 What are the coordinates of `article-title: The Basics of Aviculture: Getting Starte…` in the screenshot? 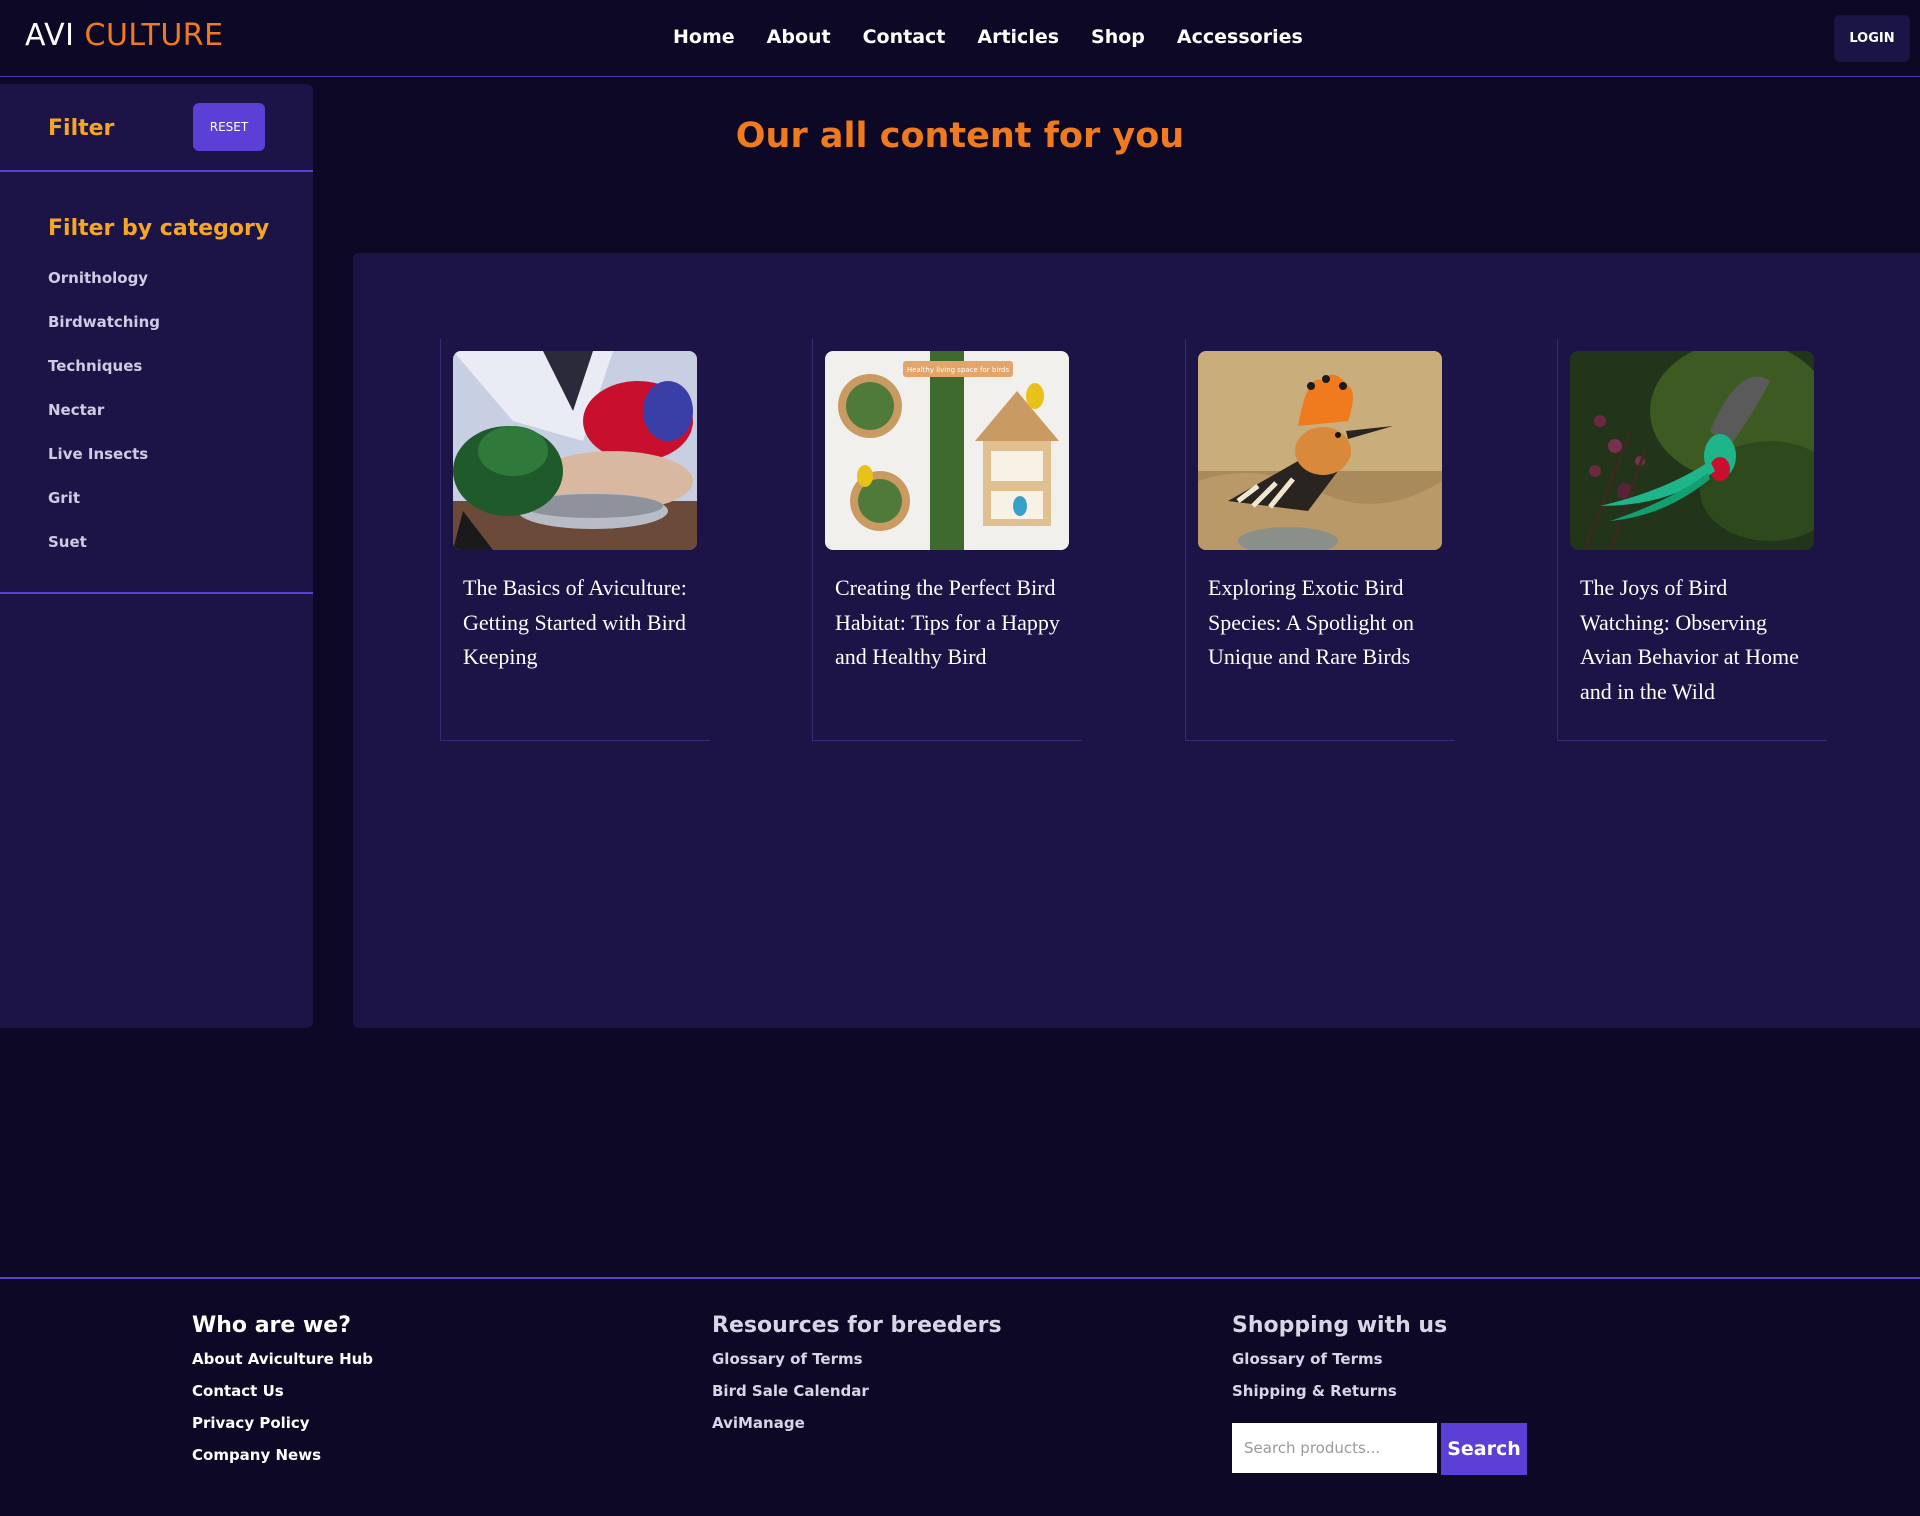 It's located at (580, 623).